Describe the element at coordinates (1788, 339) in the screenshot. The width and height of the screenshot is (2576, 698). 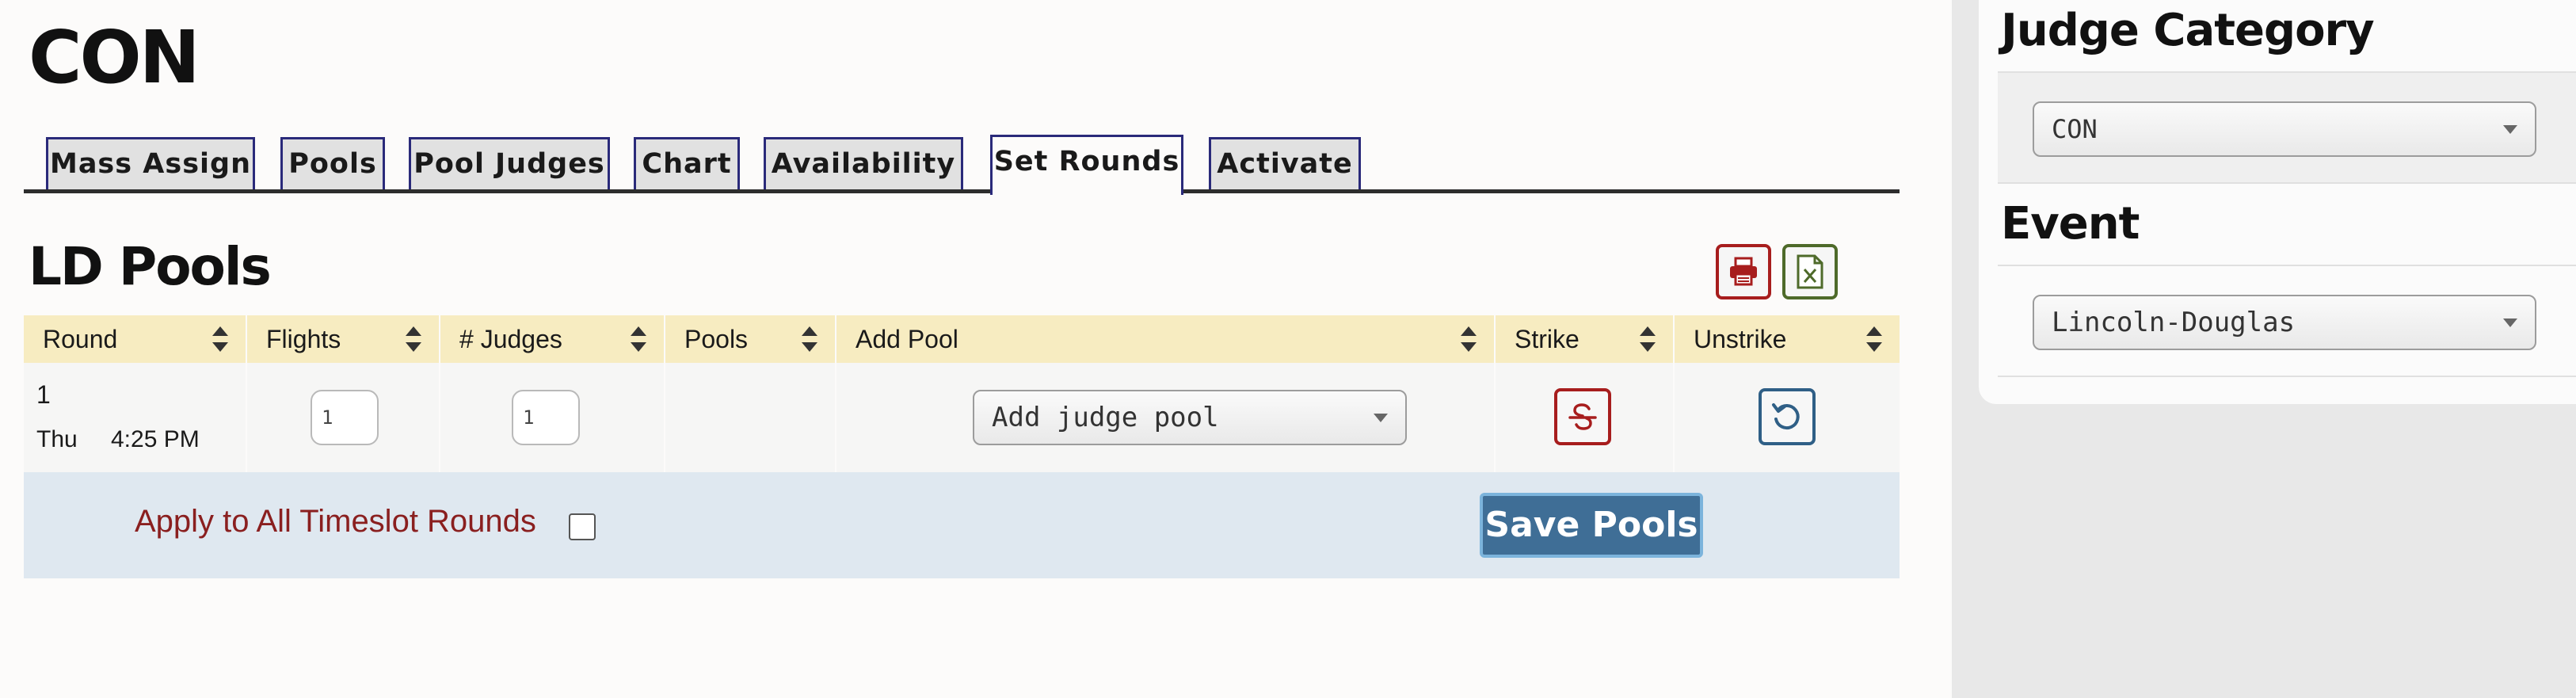
I see `column-header-unstrike: Unstrike` at that location.